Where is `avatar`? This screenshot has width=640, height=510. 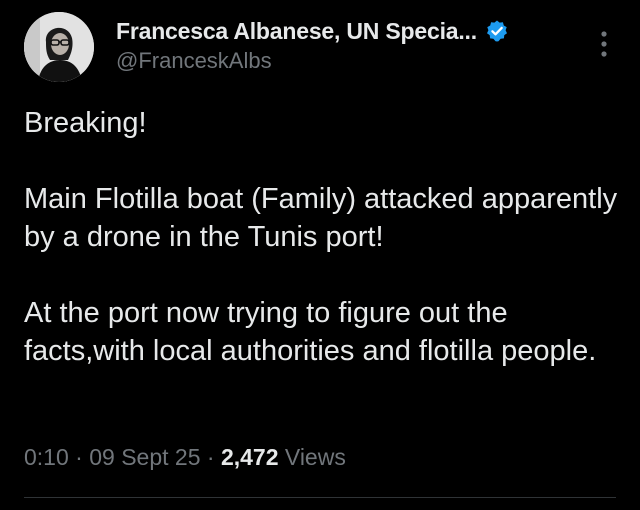 avatar is located at coordinates (59, 47).